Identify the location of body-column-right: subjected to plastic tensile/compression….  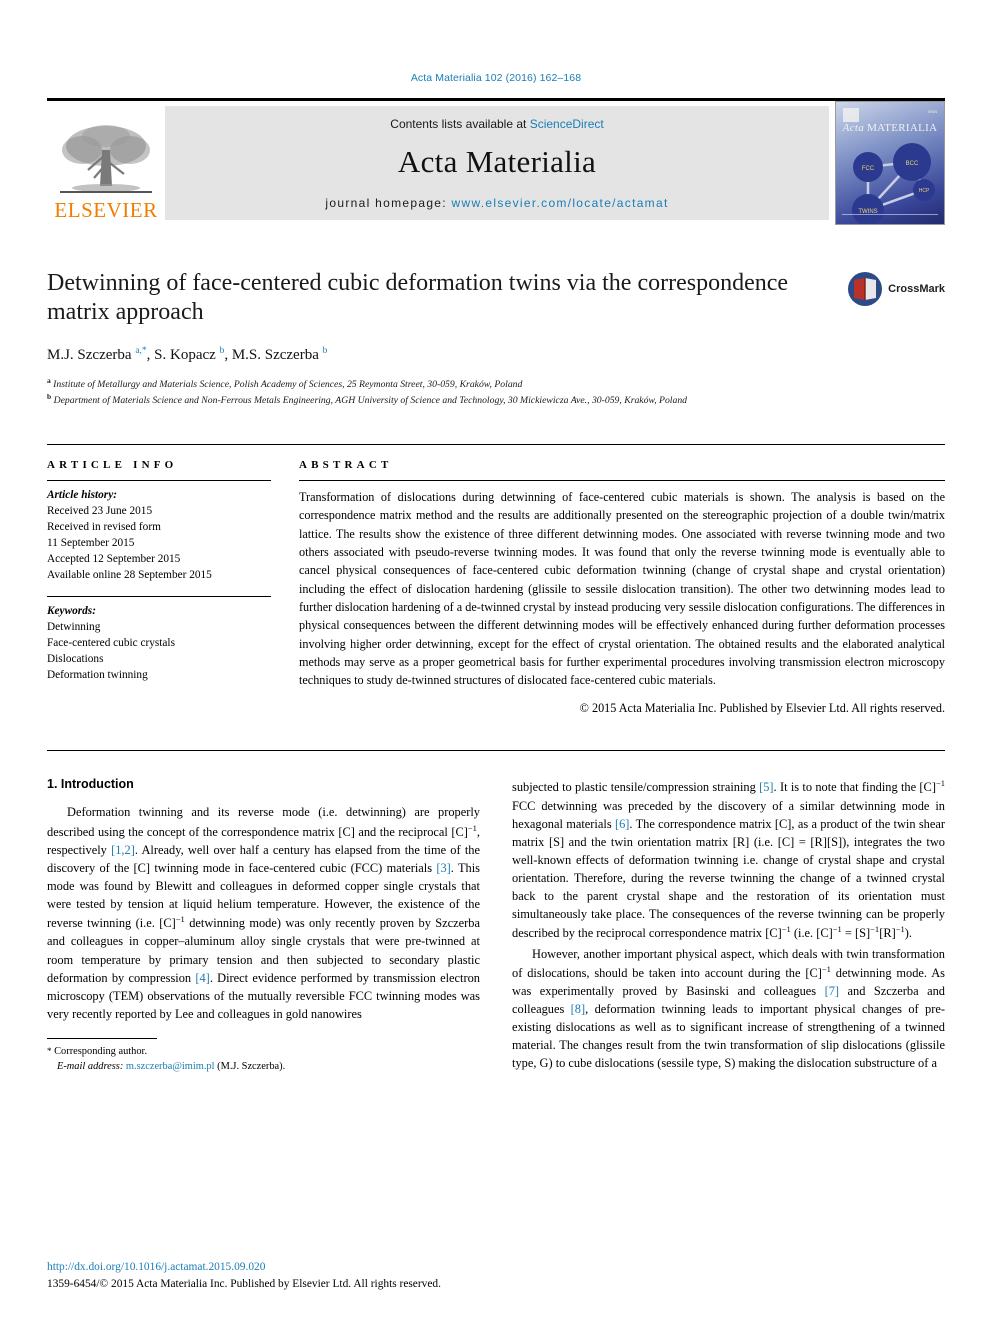
(728, 925).